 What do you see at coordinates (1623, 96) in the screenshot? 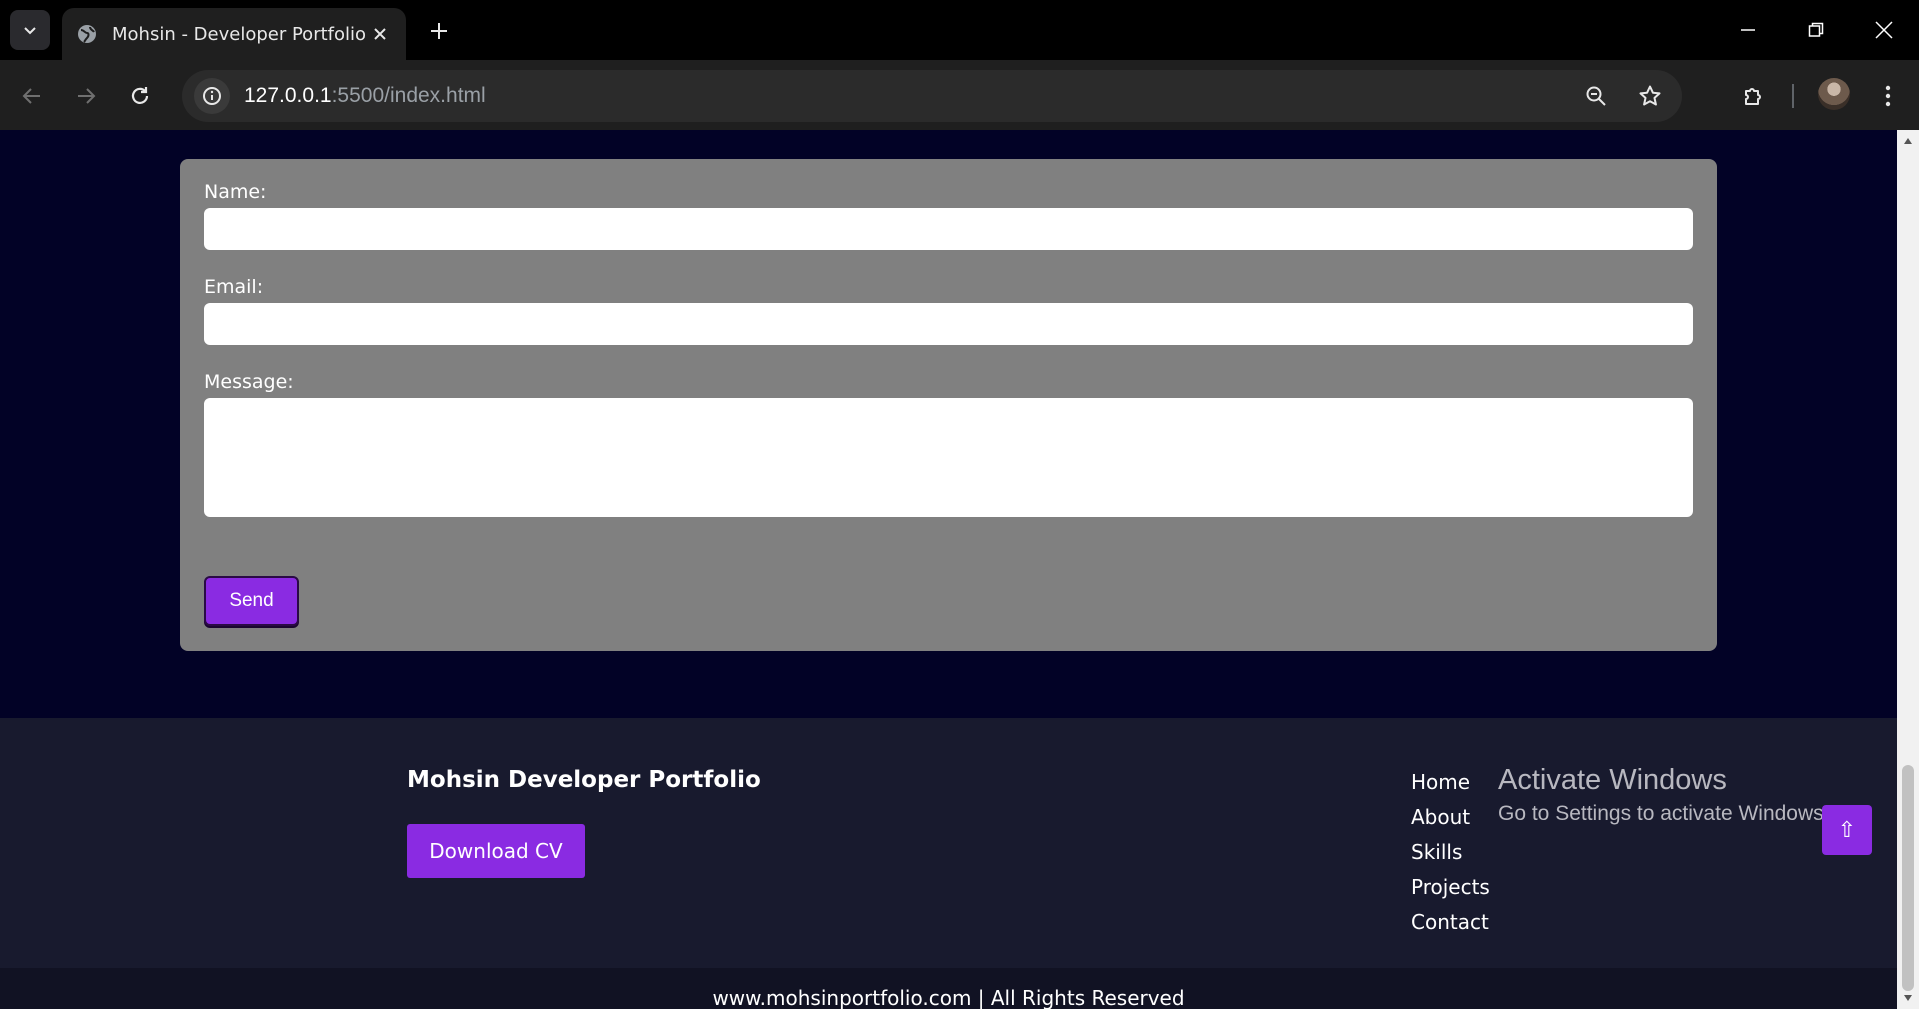
I see `omnibox-actions` at bounding box center [1623, 96].